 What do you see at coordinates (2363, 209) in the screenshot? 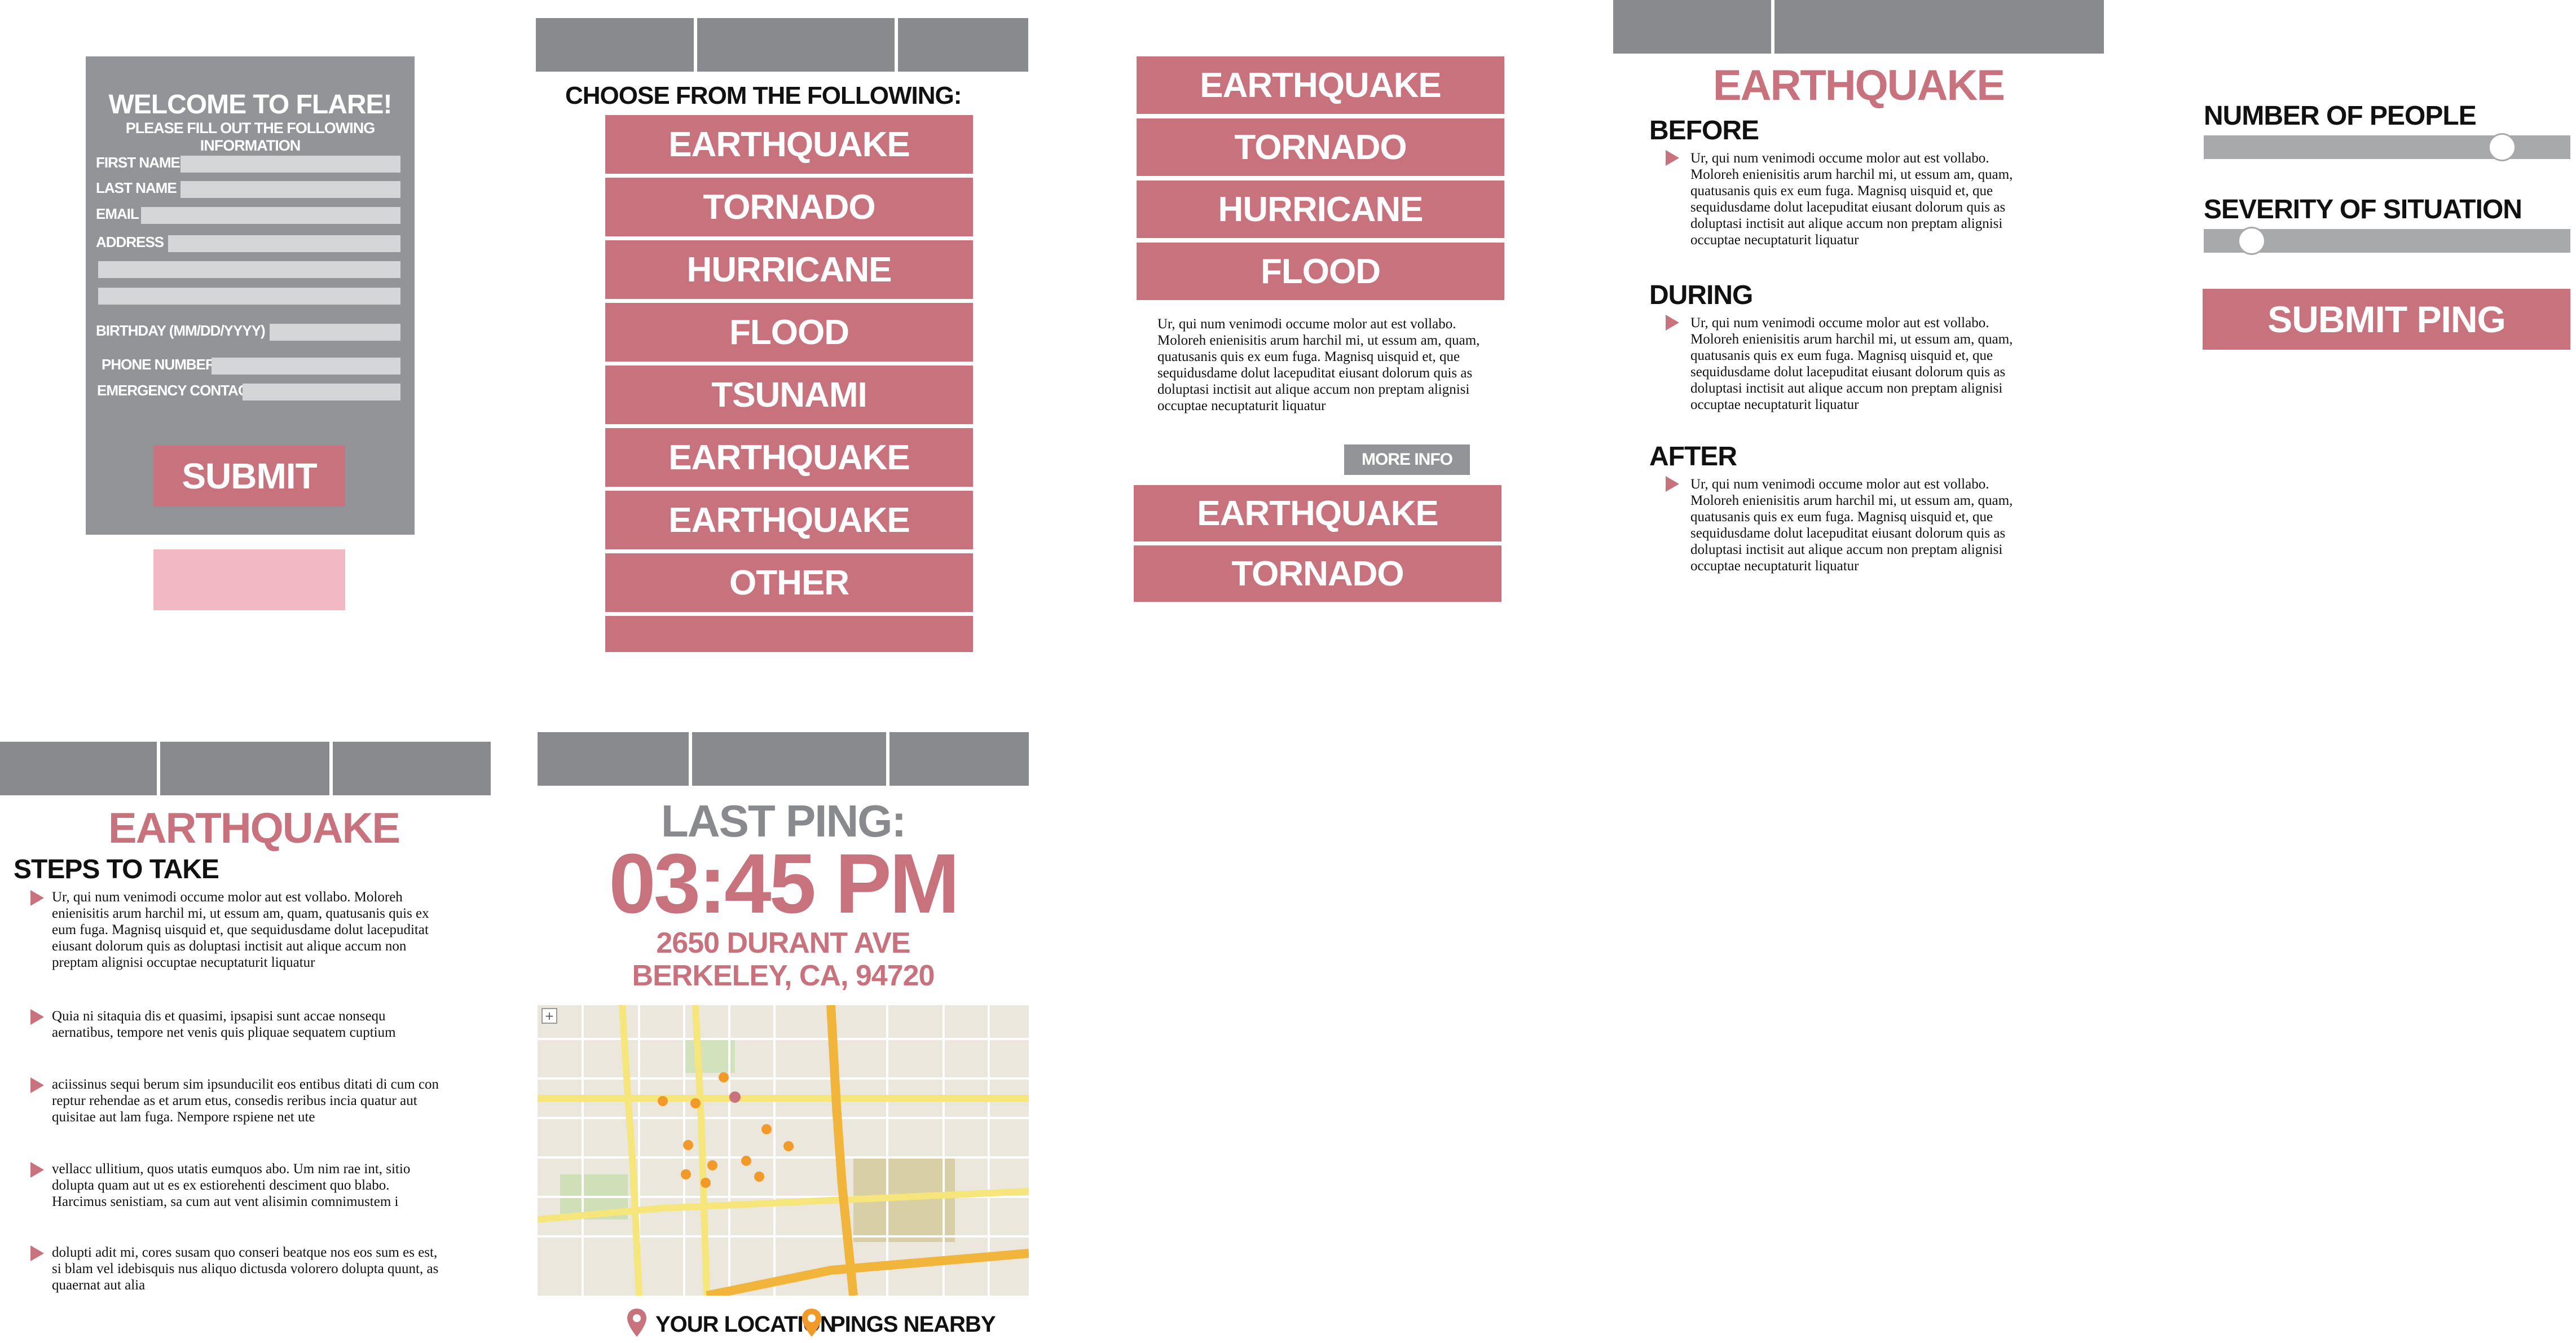
I see `severity-label: SEVERITY OF SITUATION` at bounding box center [2363, 209].